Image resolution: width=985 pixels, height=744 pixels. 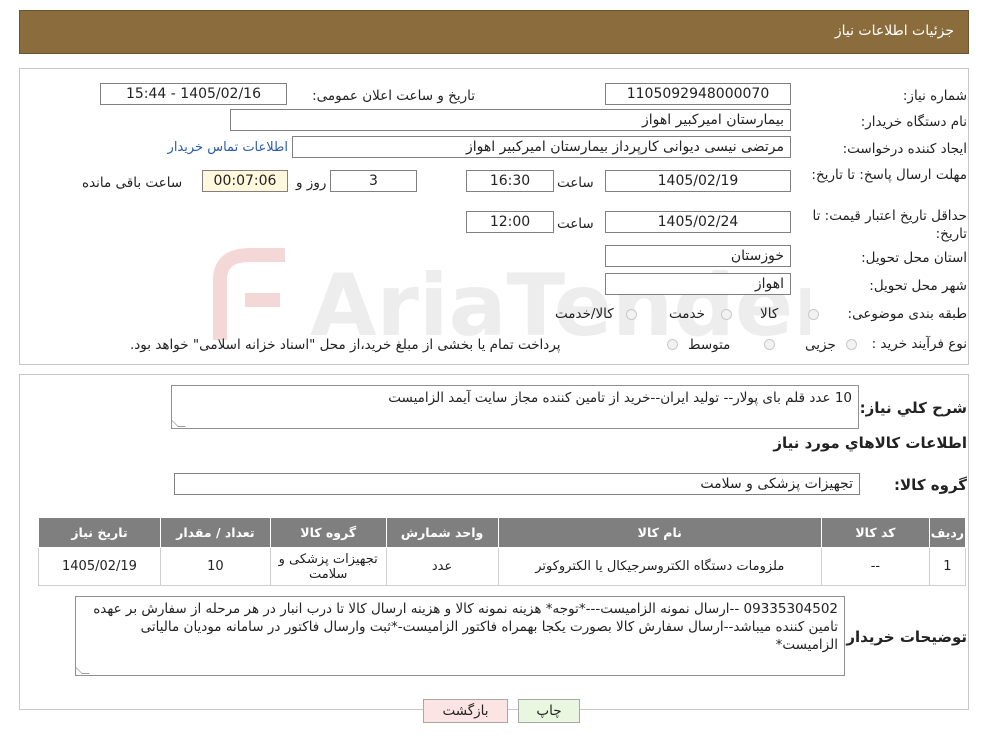 I want to click on process-option-minor: جزیی, so click(x=820, y=345).